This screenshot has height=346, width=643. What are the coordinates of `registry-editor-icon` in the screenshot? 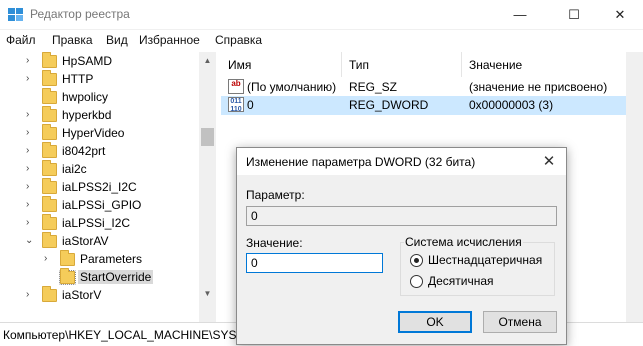 It's located at (15, 14).